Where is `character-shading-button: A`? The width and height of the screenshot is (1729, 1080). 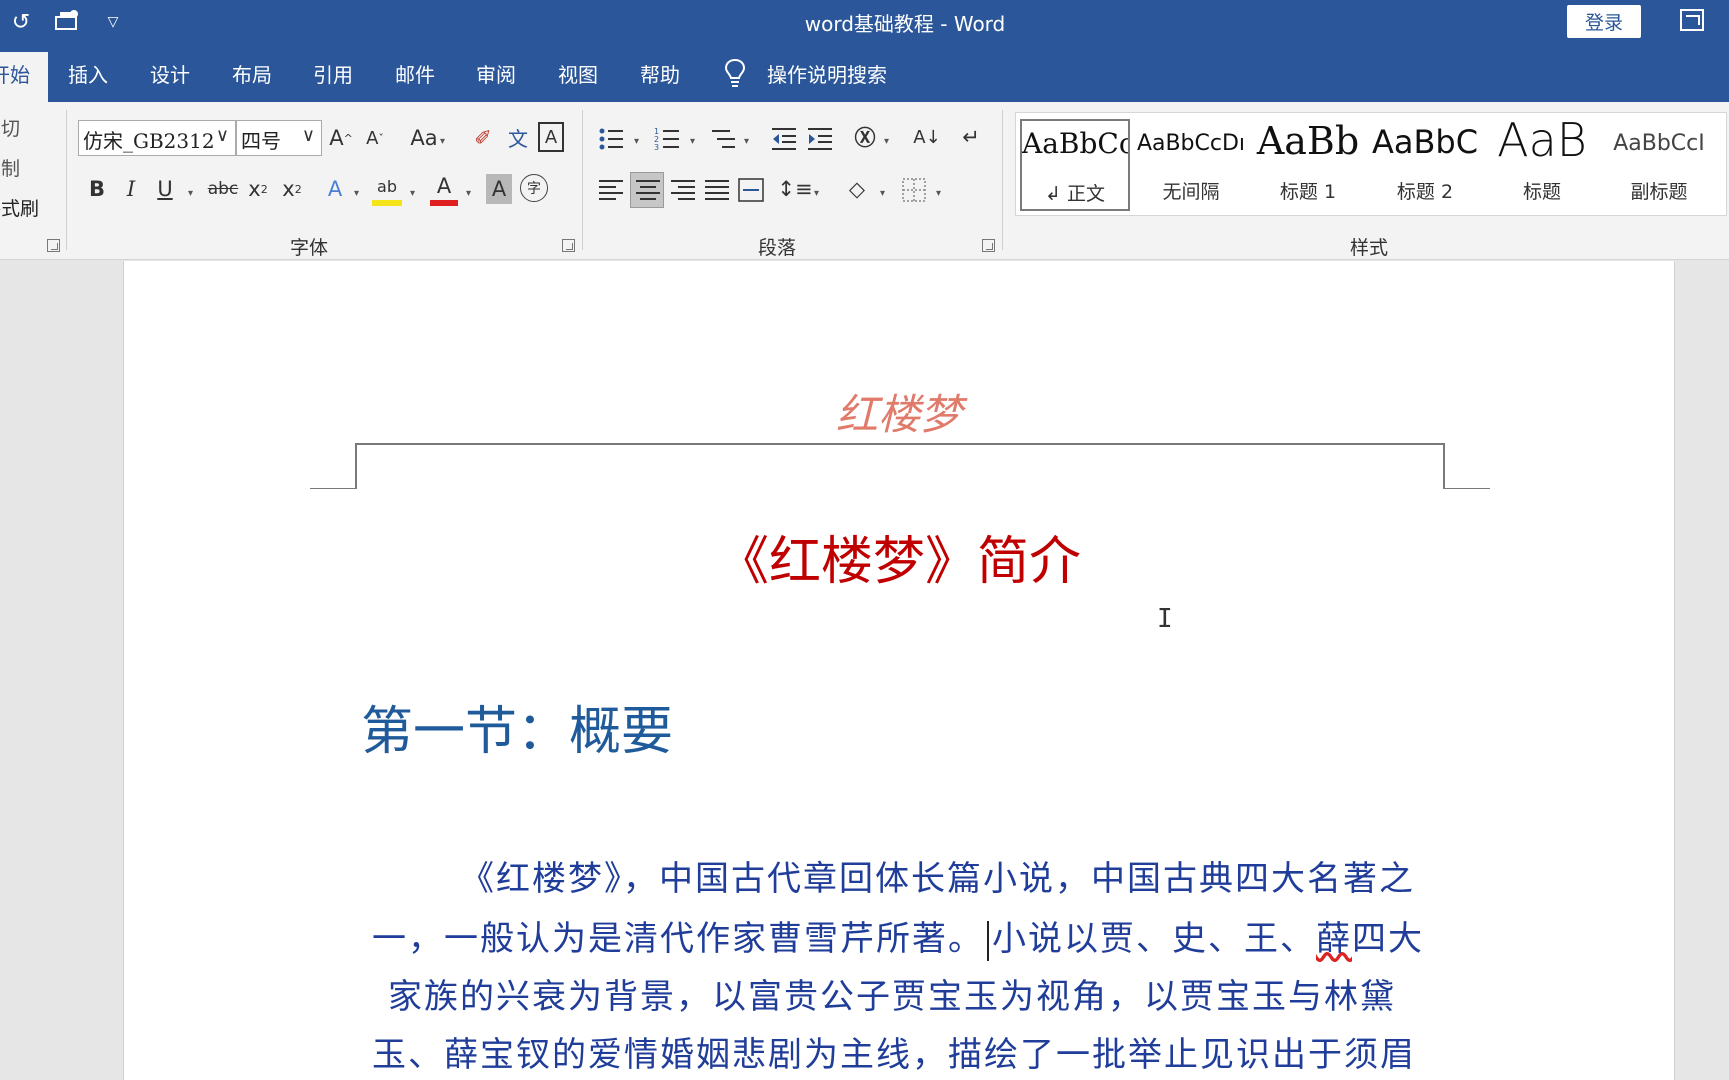 character-shading-button: A is located at coordinates (499, 189).